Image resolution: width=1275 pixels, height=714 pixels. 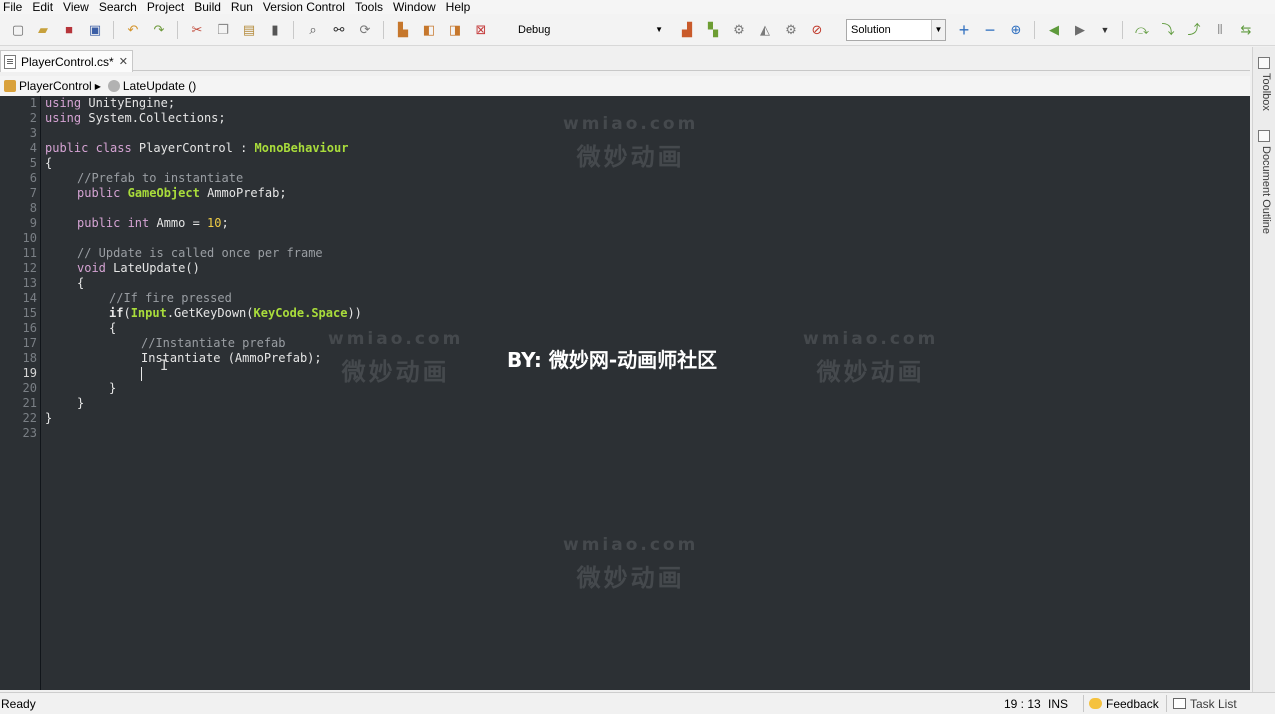 I want to click on replace-icon: ⟳, so click(x=365, y=30).